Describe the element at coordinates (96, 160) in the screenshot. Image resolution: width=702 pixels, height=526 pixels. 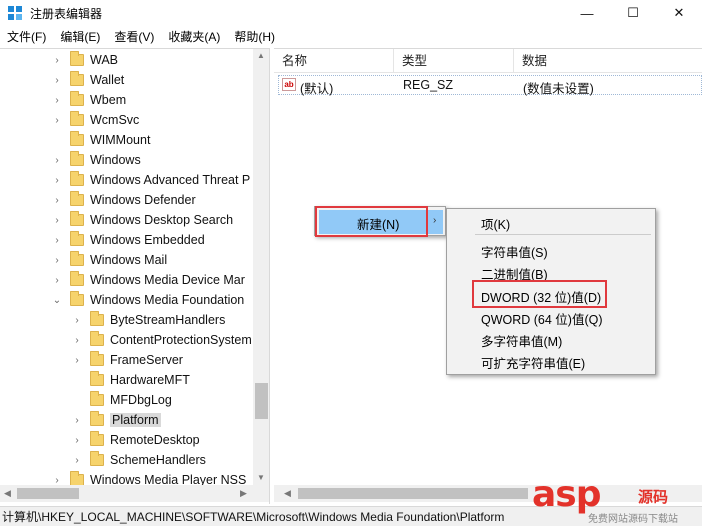
I see `tree-item: › Windows` at that location.